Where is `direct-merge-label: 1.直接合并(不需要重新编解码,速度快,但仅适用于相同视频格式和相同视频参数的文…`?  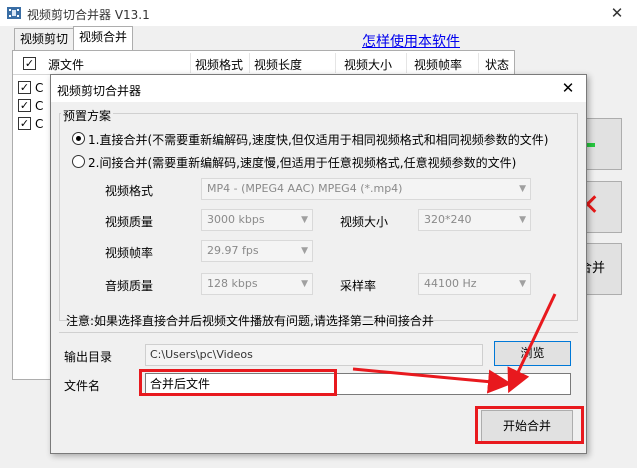
direct-merge-label: 1.直接合并(不需要重新编解码,速度快,但仅适用于相同视频格式和相同视频参数的文… is located at coordinates (318, 139).